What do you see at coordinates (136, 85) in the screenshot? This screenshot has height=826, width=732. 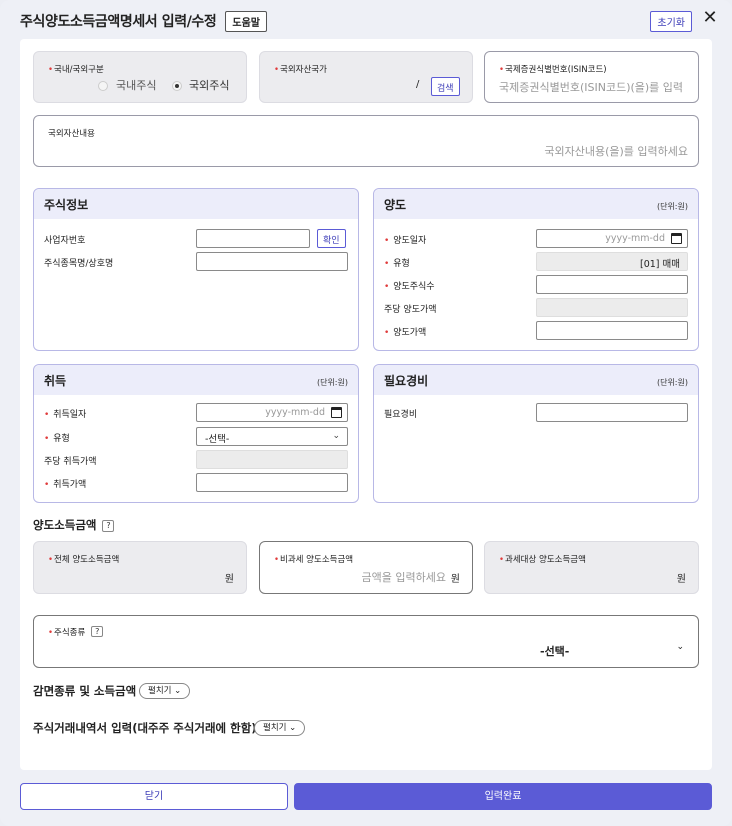 I see `radio-domestic-label: 국내주식` at bounding box center [136, 85].